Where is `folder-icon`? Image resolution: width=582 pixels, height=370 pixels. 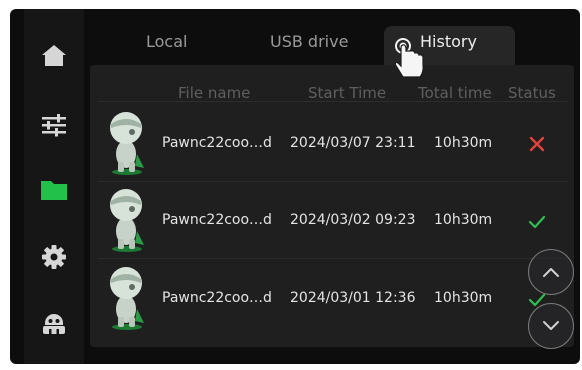
folder-icon is located at coordinates (54, 190).